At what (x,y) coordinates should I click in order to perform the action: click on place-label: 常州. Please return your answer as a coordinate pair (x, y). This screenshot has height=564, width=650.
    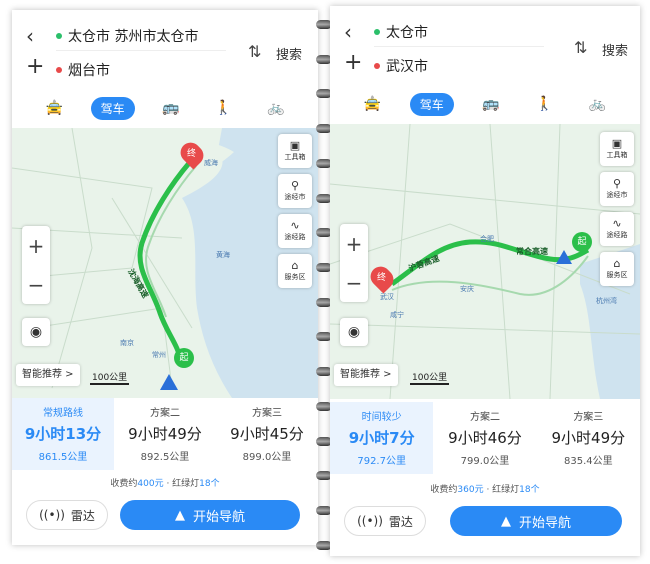
    Looking at the image, I should click on (159, 355).